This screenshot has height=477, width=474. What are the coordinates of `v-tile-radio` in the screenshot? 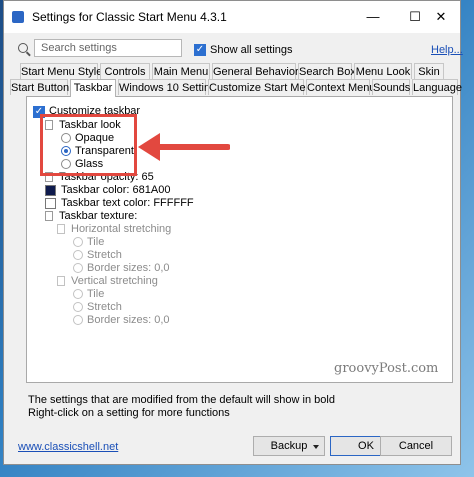 It's located at (78, 294).